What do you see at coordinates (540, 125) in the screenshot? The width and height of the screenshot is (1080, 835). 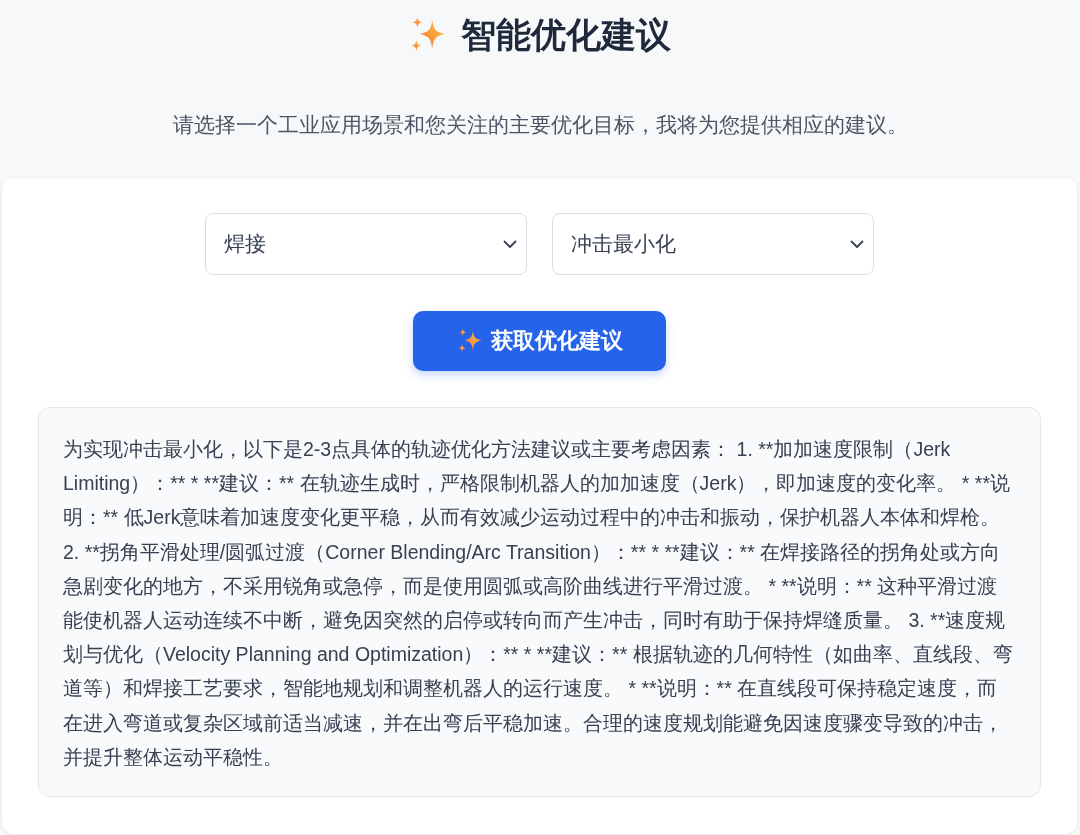 I see `page-subtitle: 请选择一个工业应用场景和您关注的主要优化目标，我将为您提供相应的建议。` at bounding box center [540, 125].